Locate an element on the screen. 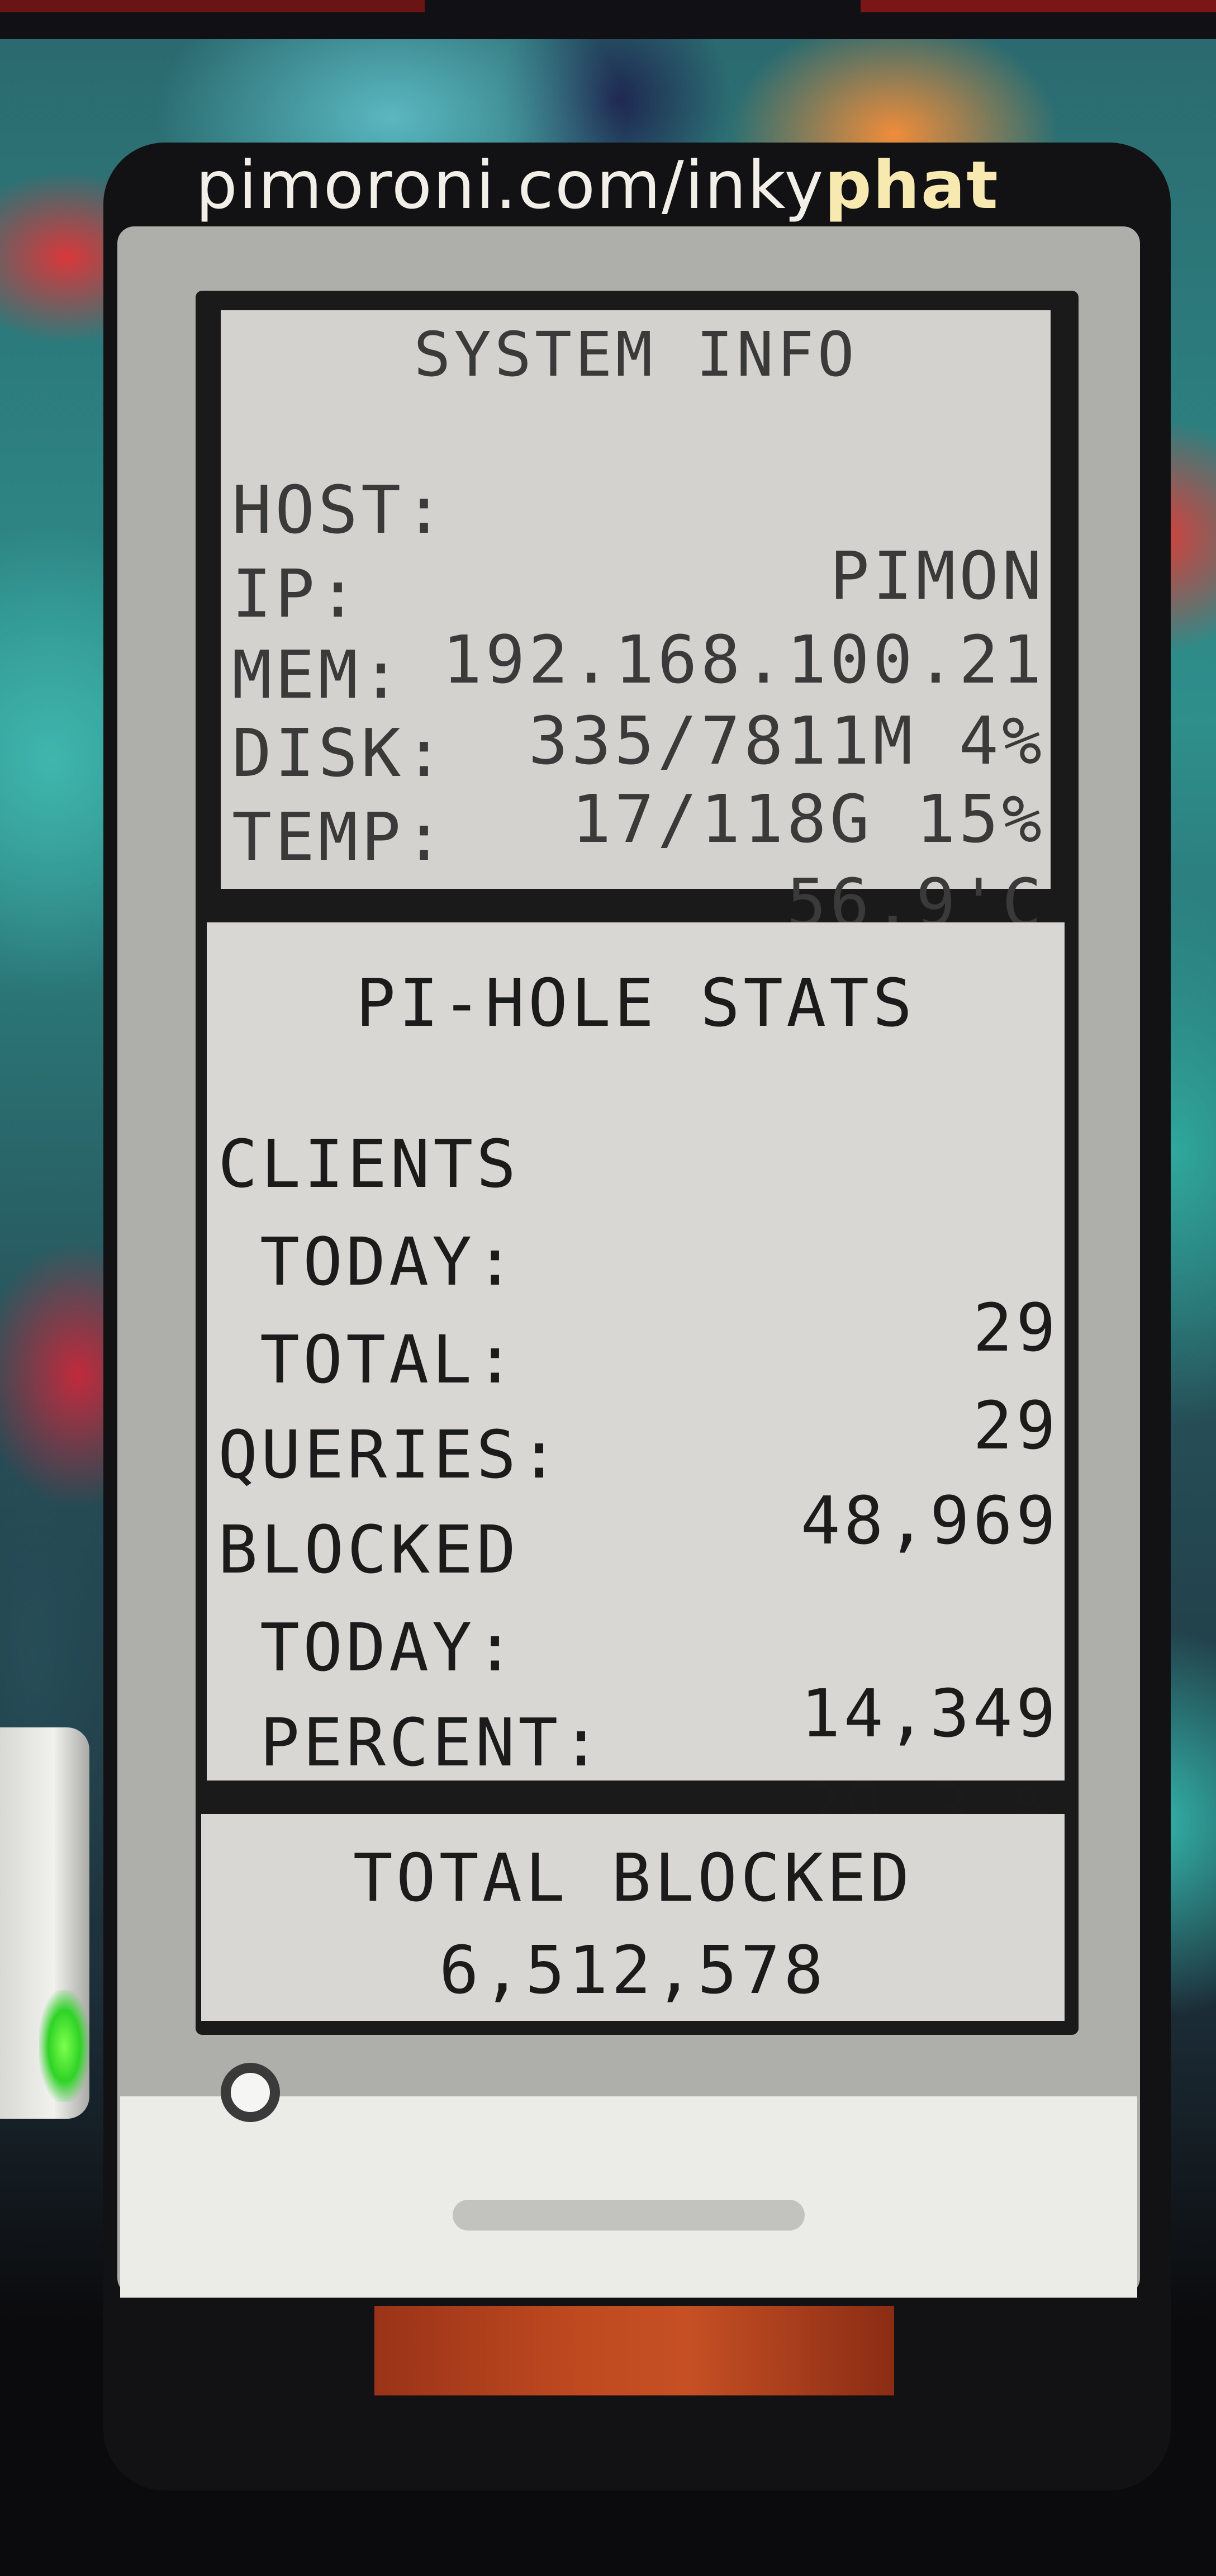  brand-url-text: pimoroni.com/inky is located at coordinates (510, 185).